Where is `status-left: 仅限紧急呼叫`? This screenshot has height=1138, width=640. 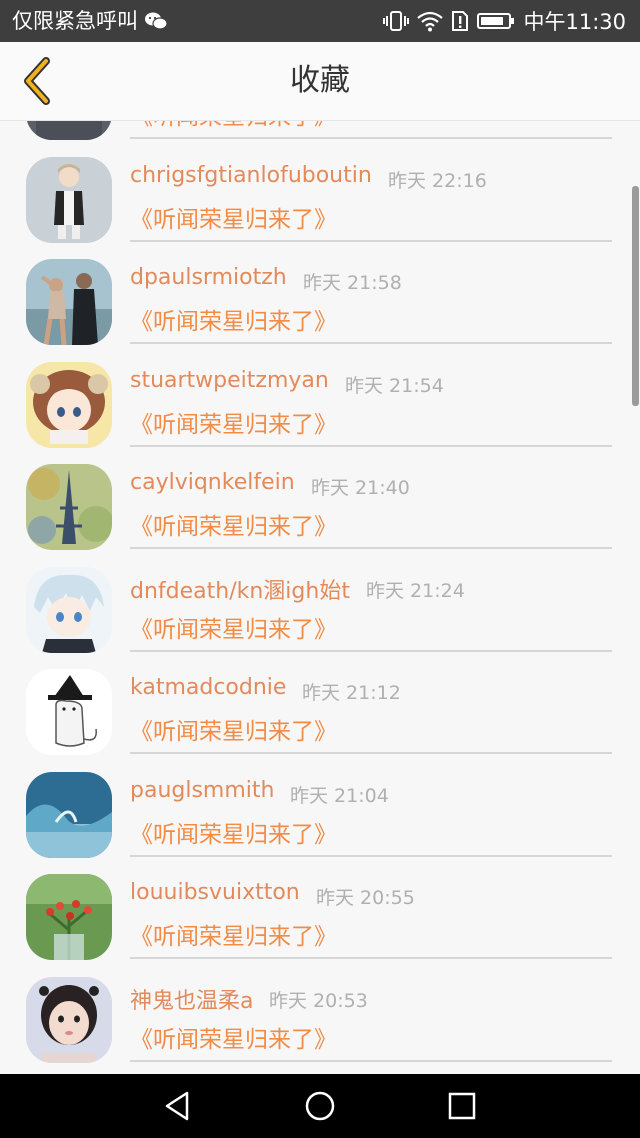 status-left: 仅限紧急呼叫 is located at coordinates (90, 21).